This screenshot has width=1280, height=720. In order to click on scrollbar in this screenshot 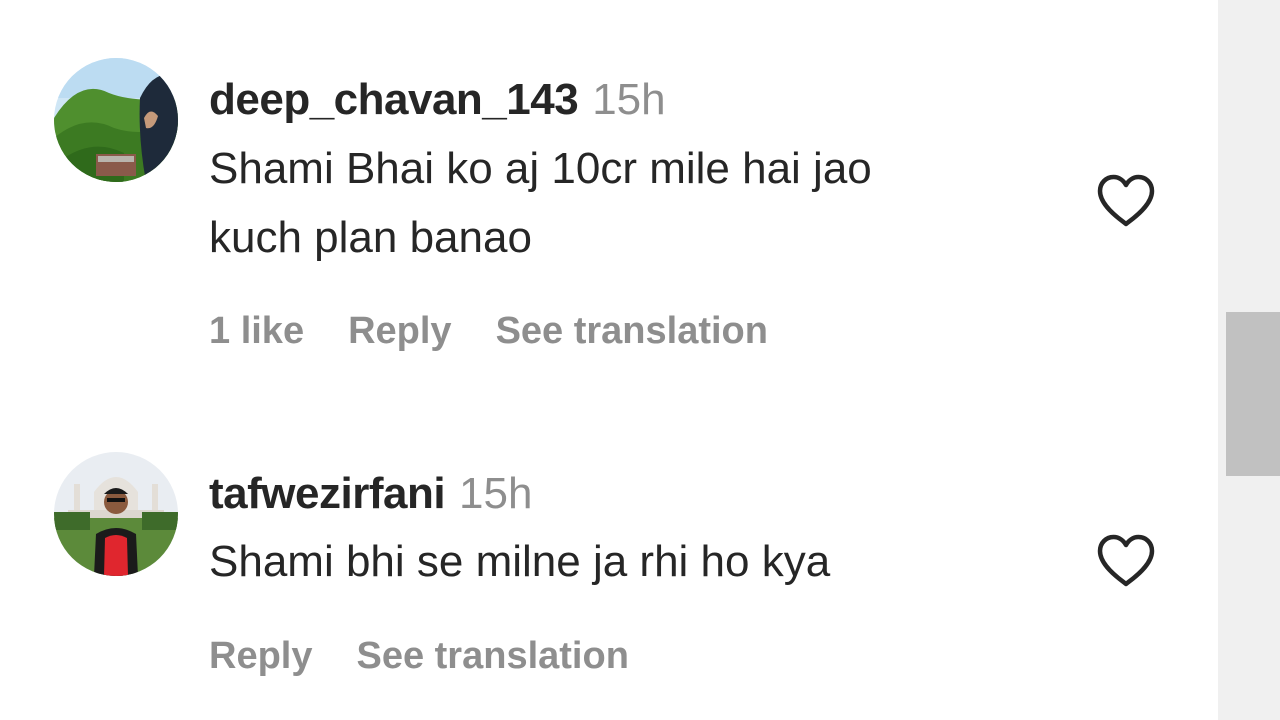, I will do `click(1249, 360)`.